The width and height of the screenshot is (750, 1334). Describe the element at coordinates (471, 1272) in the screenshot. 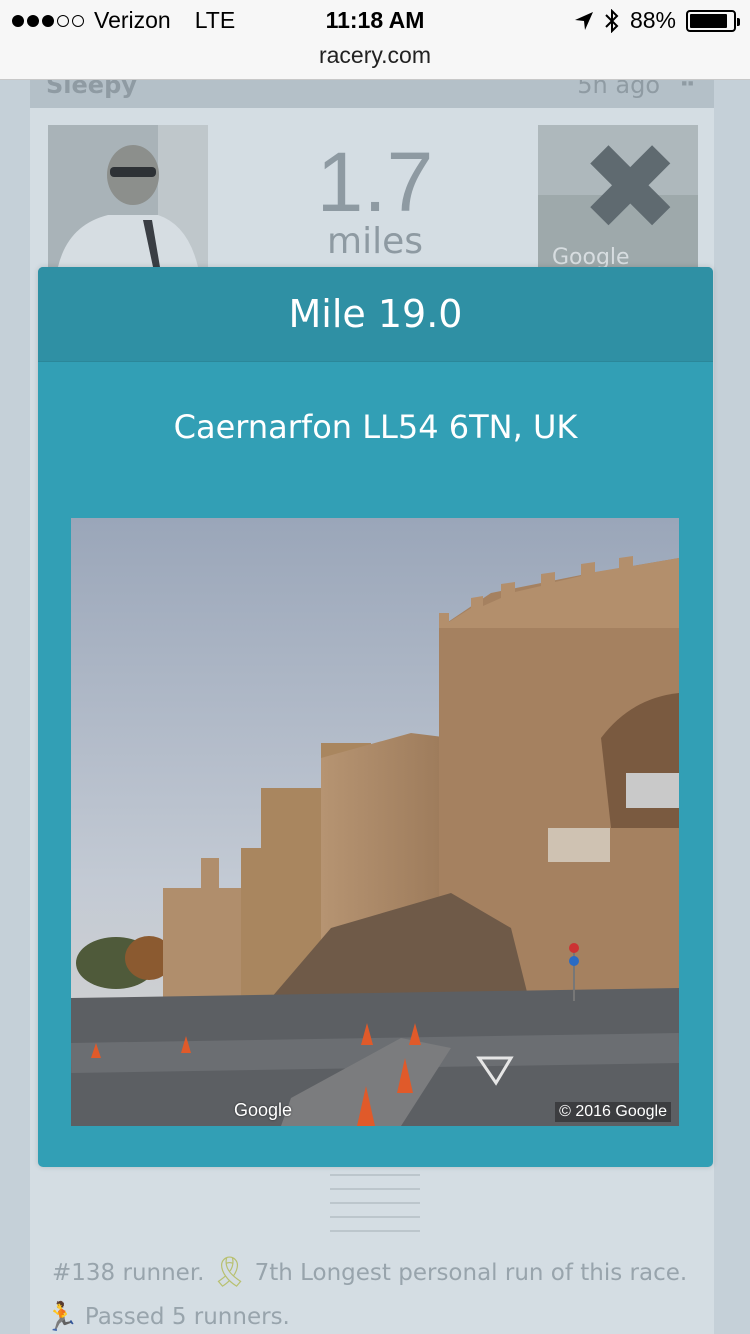

I see `feat-rank-detail: 7th Longest personal run of this race.` at that location.